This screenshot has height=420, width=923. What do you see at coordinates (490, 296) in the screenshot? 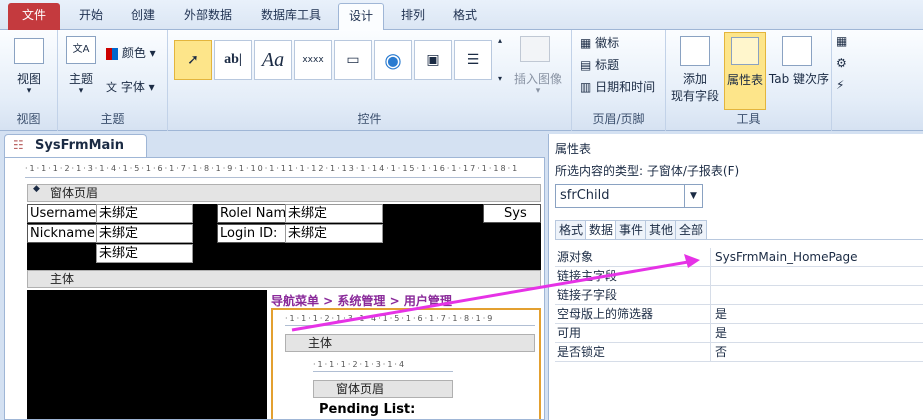
I see `arrow-line` at bounding box center [490, 296].